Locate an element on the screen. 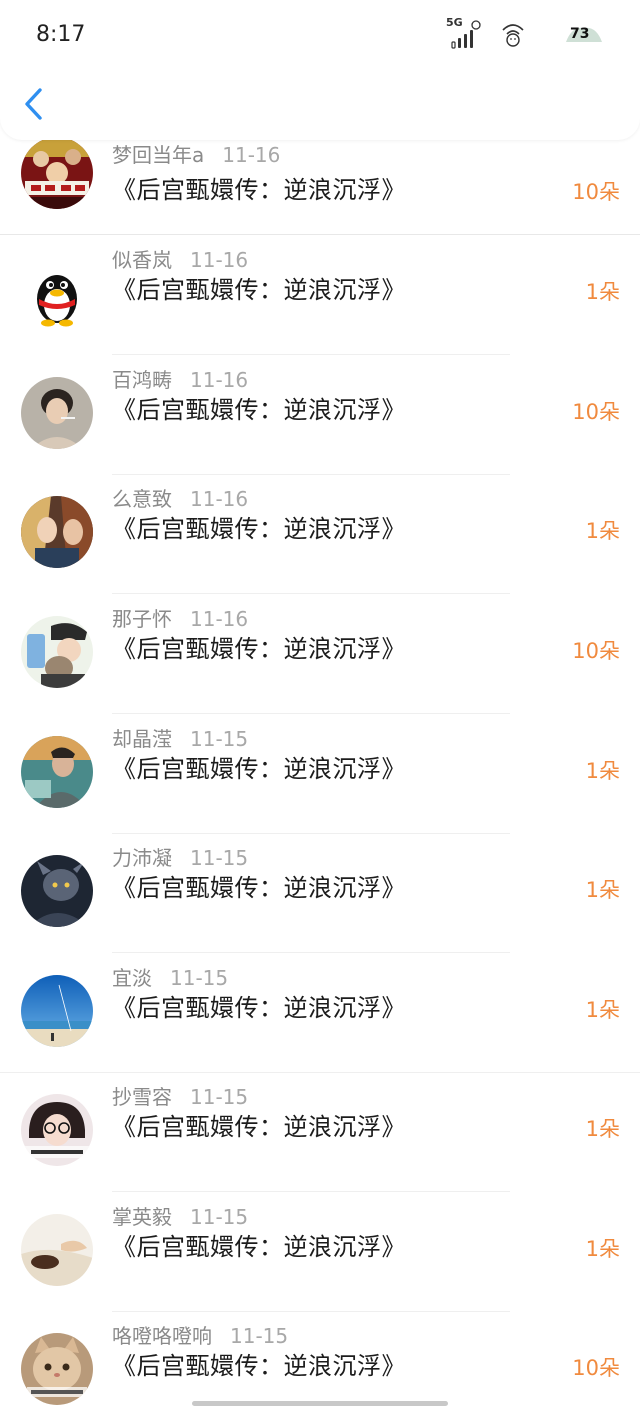 This screenshot has height=1408, width=640. list-item: 那子怀 11-16 《后宫甄嬛传：逆浪沉浮》 10朵 is located at coordinates (320, 654).